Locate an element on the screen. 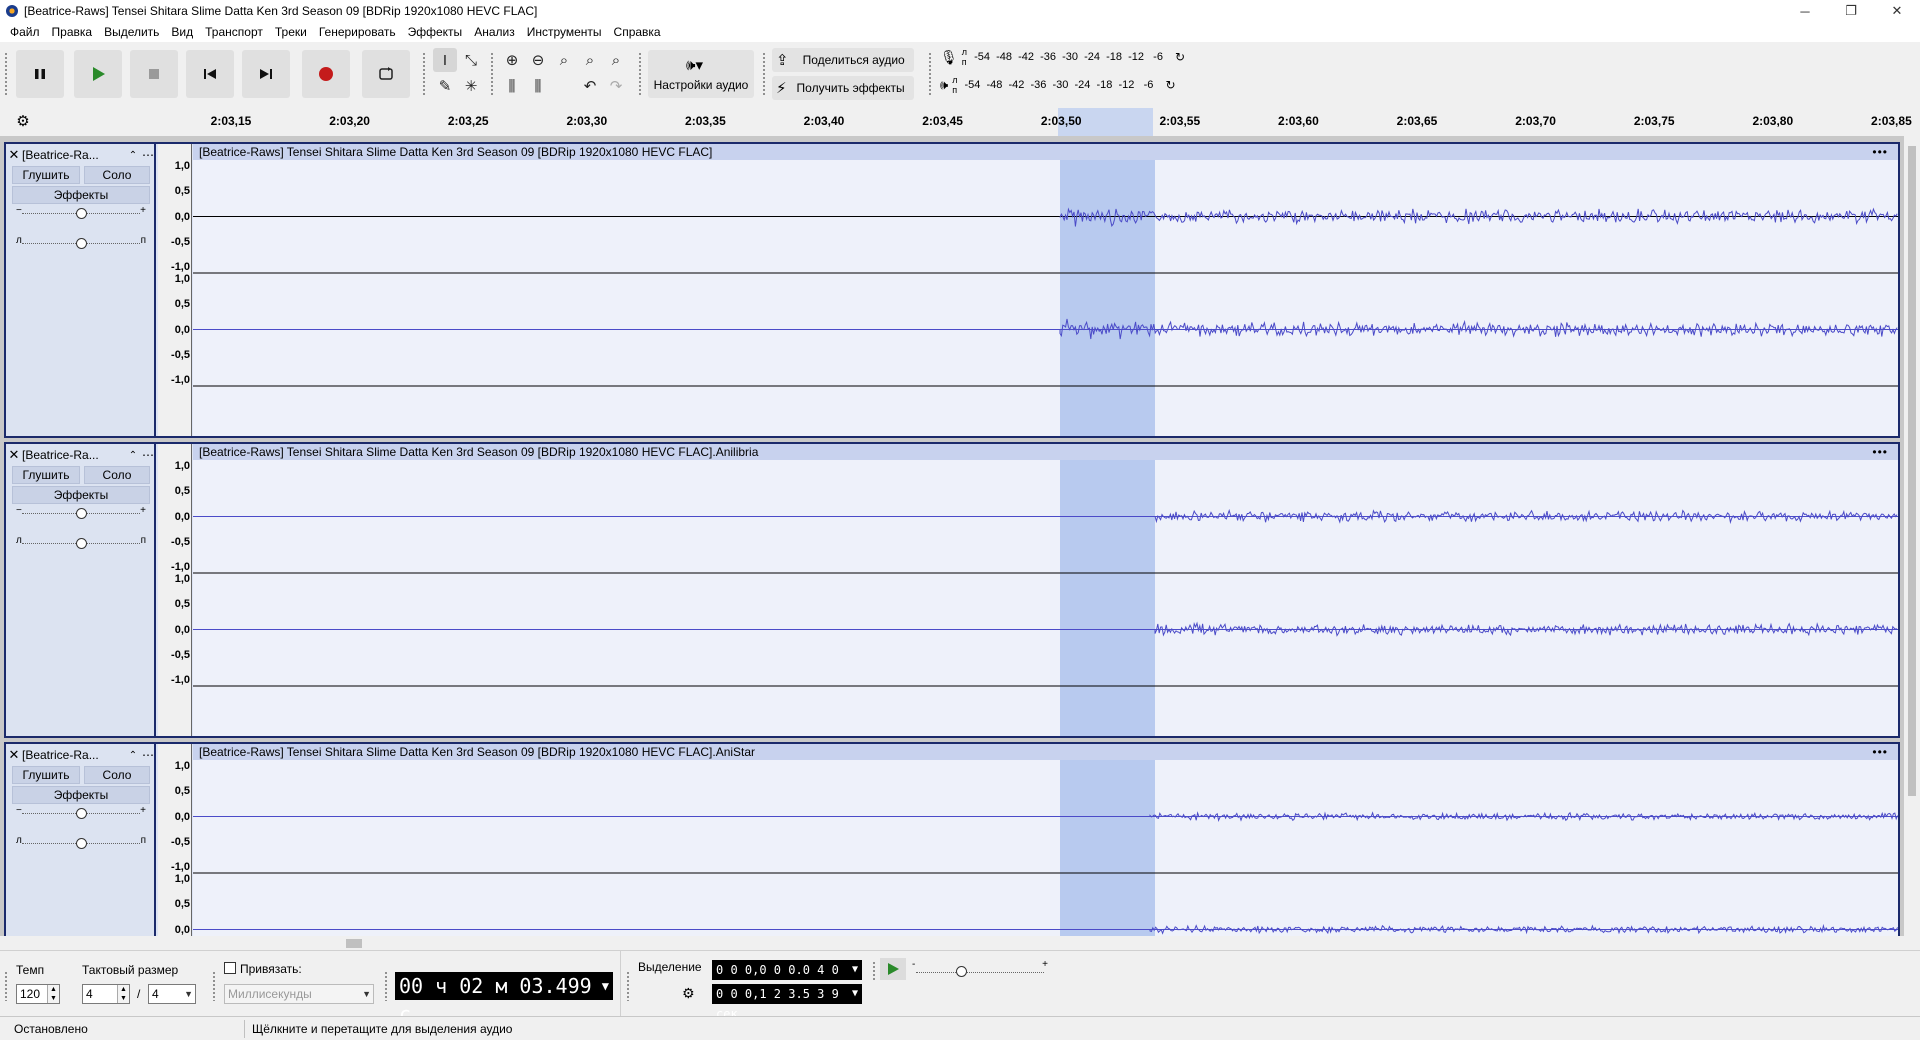 The height and width of the screenshot is (1040, 1920). gear-icon: ⚙ is located at coordinates (23, 122).